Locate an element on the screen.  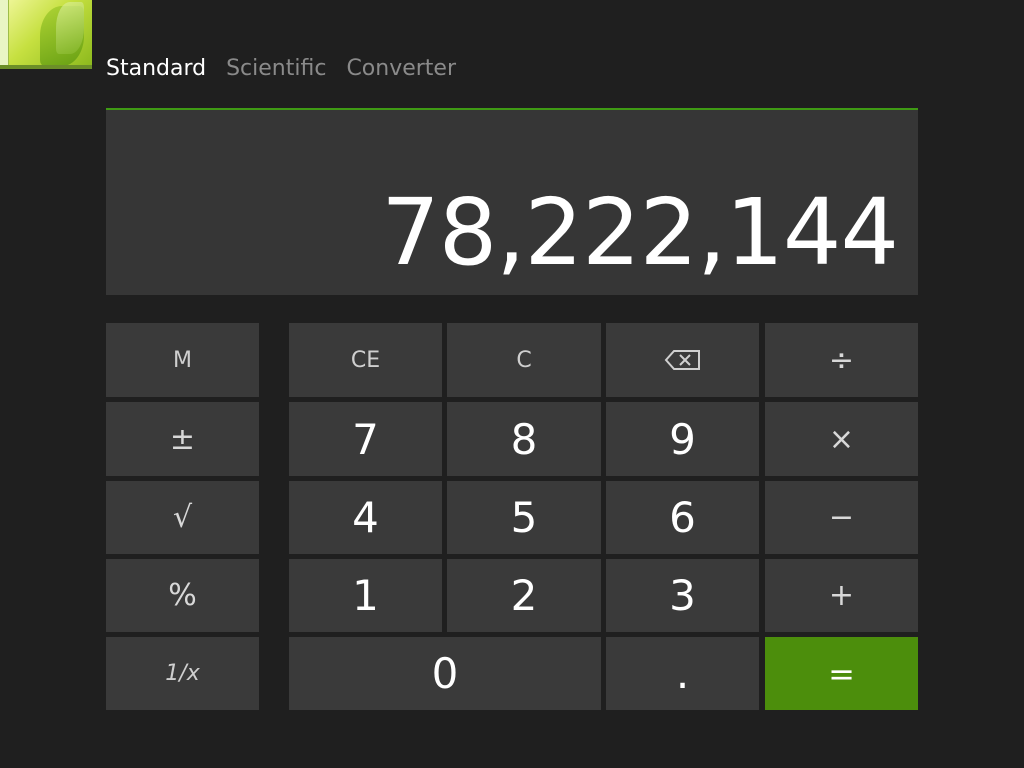
add-button: + is located at coordinates (841, 595).